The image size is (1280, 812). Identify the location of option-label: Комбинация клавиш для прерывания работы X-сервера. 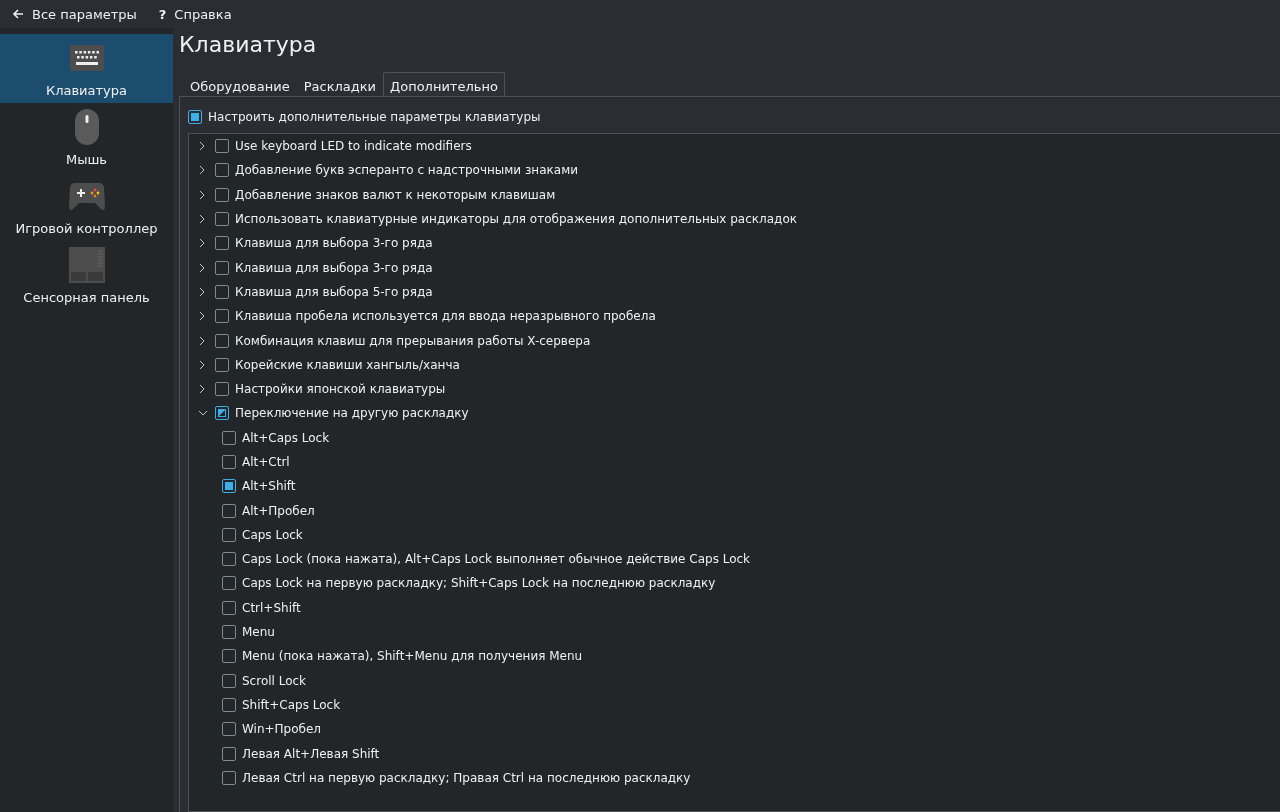
(413, 340).